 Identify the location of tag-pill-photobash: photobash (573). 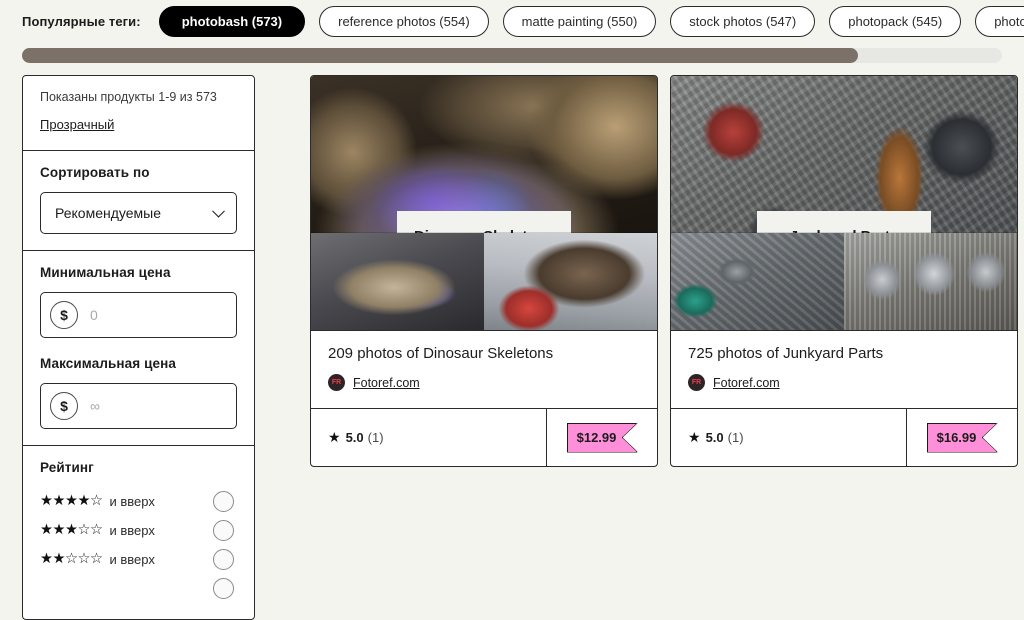
(232, 21).